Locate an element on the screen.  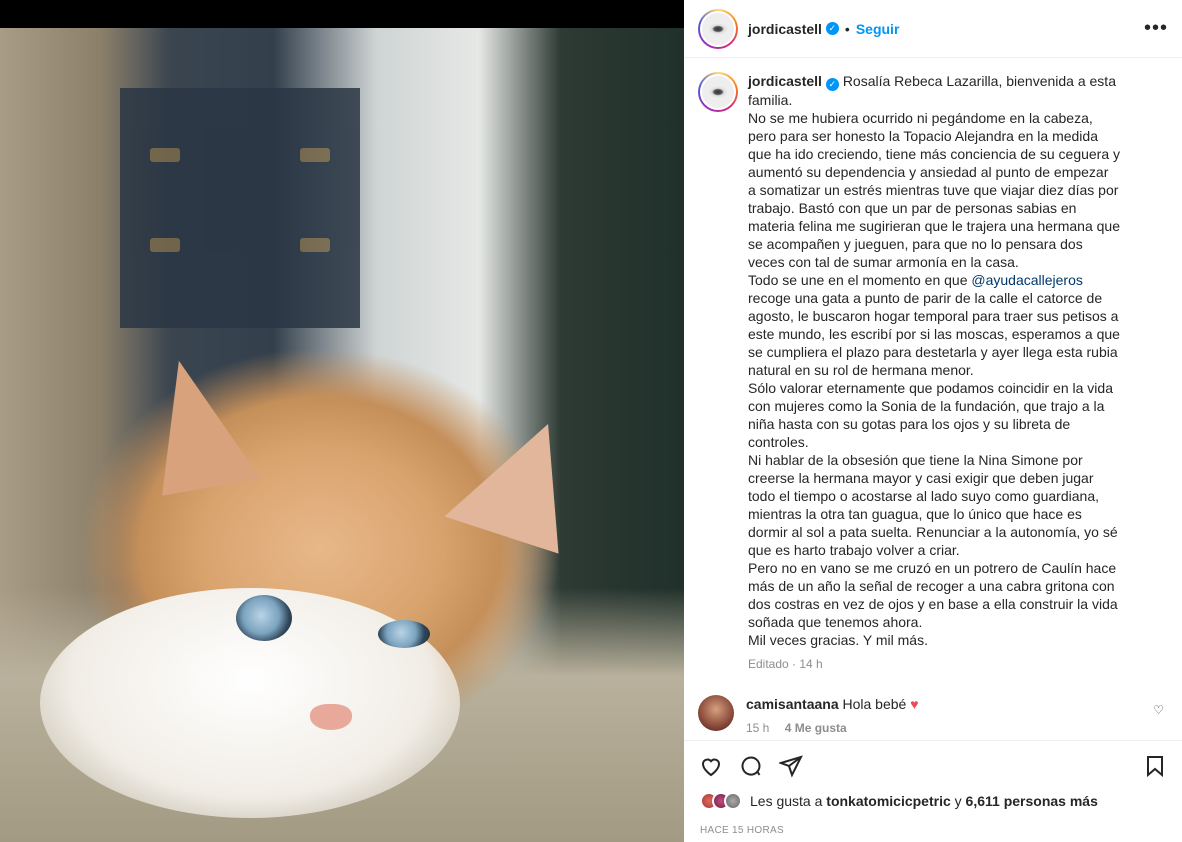
liker-avatar is located at coordinates (733, 801).